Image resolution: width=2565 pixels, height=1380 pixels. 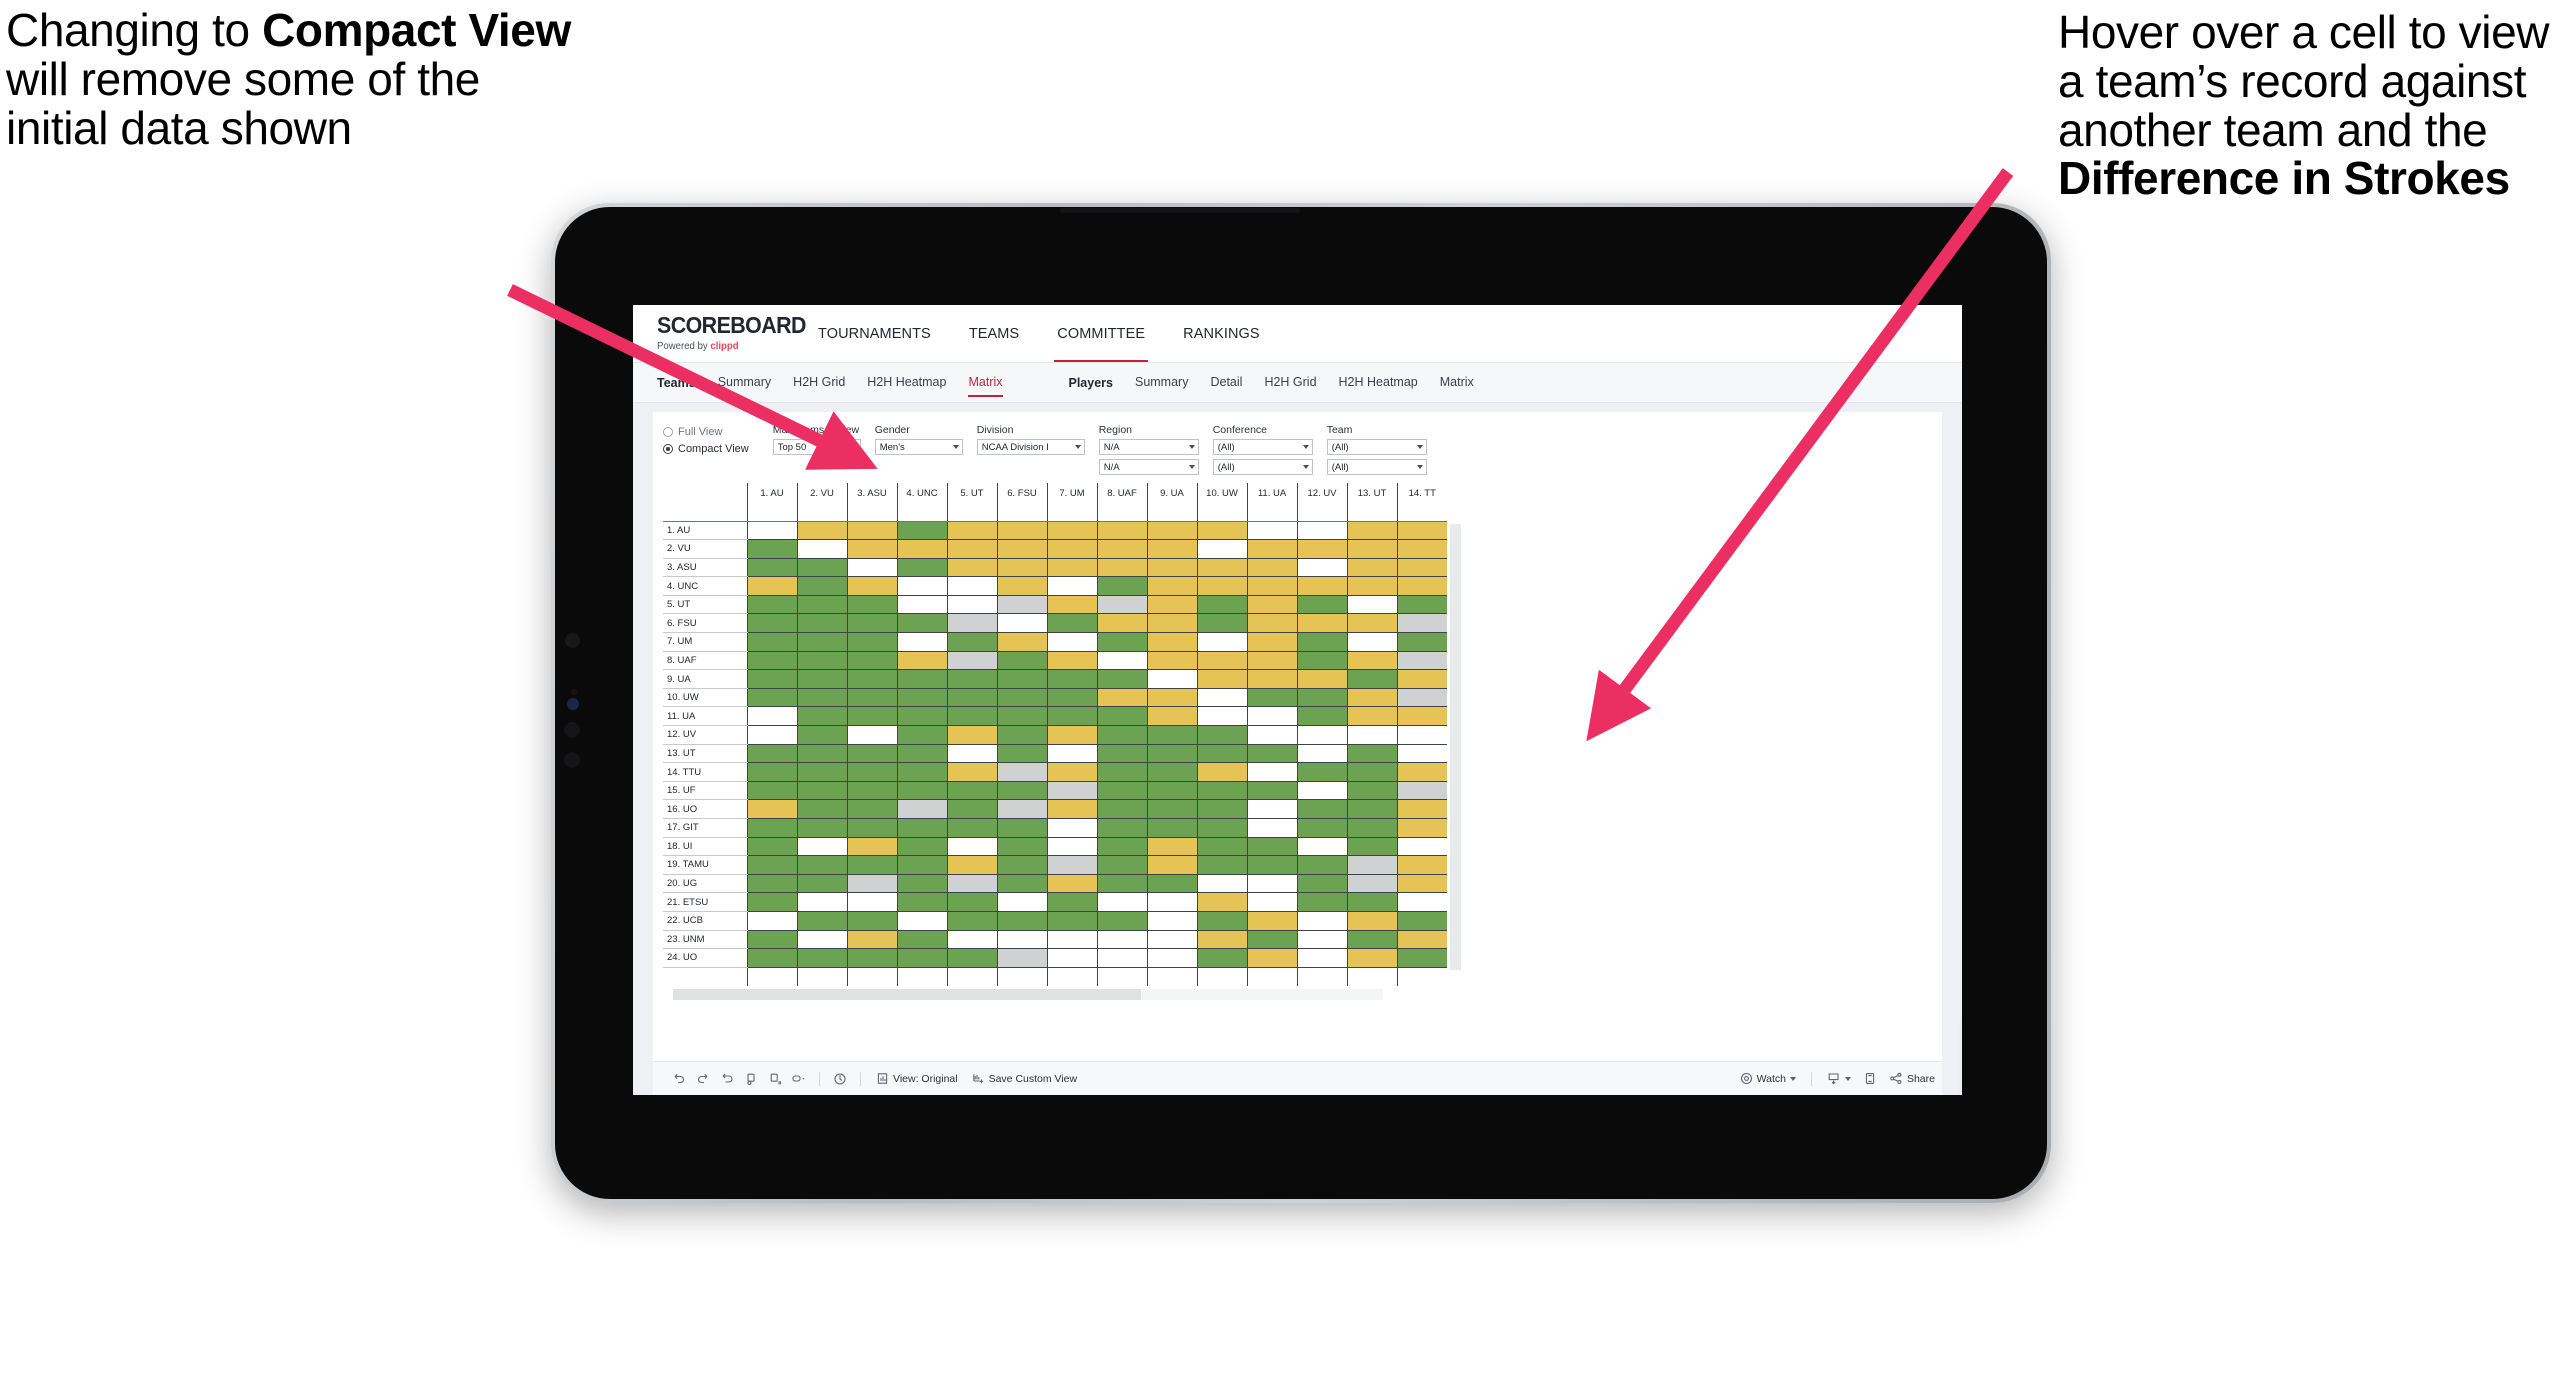 I want to click on filter-team-select-2: (All), so click(x=1376, y=467).